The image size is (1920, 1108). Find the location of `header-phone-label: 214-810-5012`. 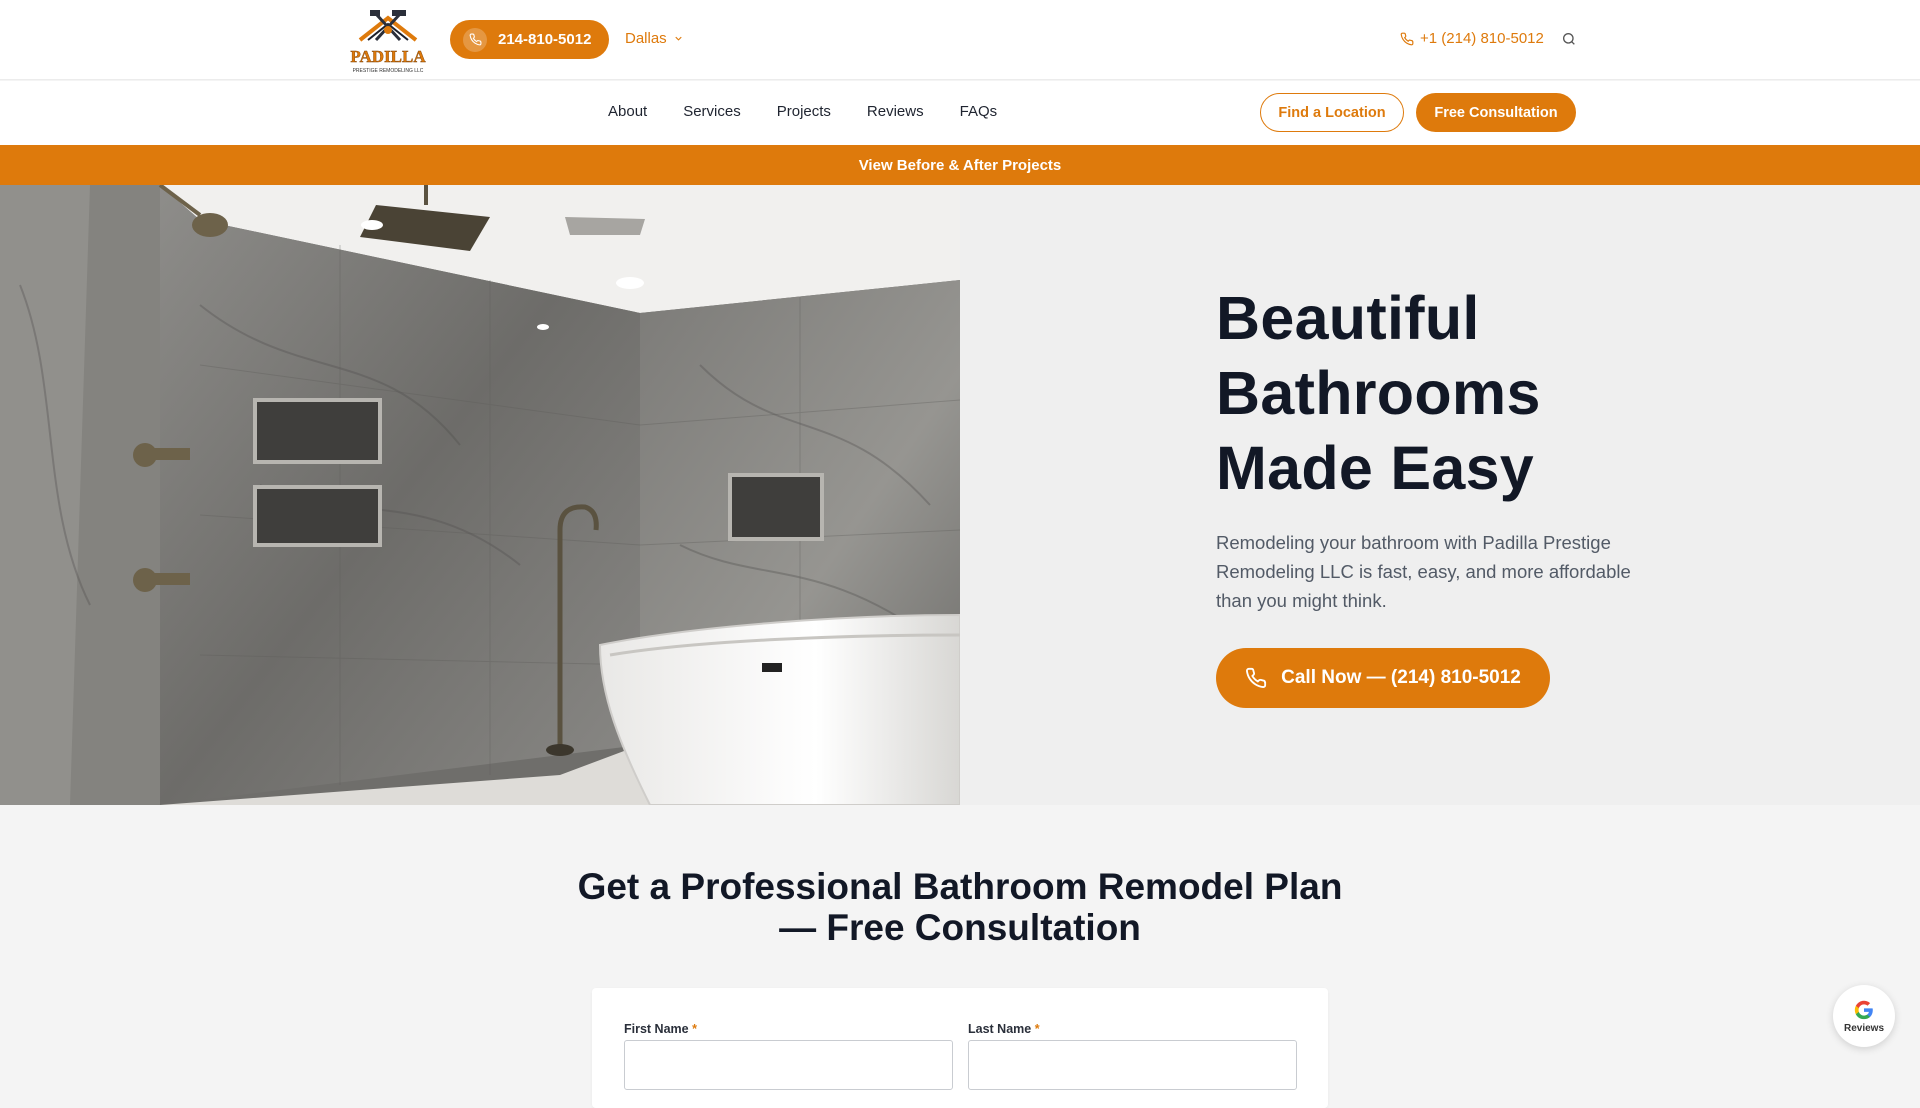

header-phone-label: 214-810-5012 is located at coordinates (545, 39).